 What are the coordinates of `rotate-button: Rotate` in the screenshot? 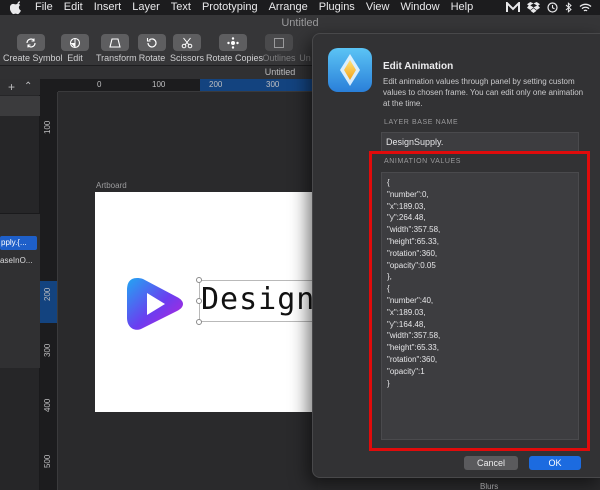 It's located at (152, 50).